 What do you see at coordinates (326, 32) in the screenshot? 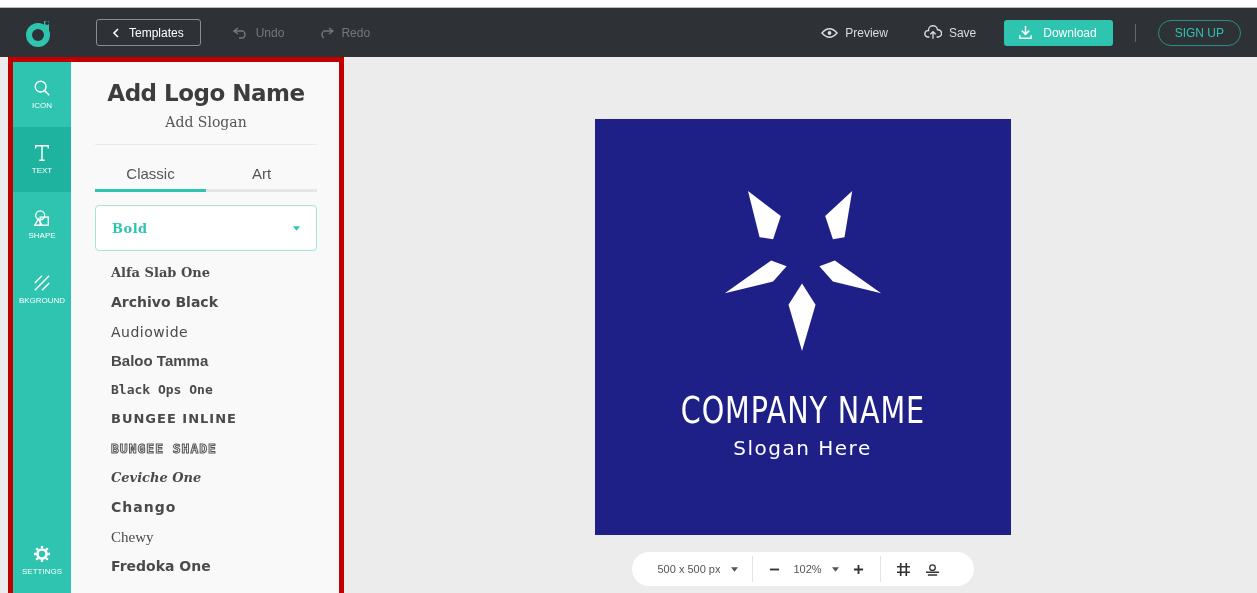
I see `redo-icon` at bounding box center [326, 32].